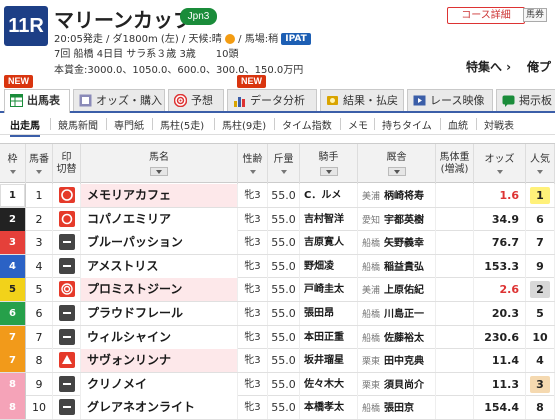 This screenshot has width=555, height=420. What do you see at coordinates (182, 124) in the screenshot?
I see `subnav-umabashira-5: 馬柱(5走)` at bounding box center [182, 124].